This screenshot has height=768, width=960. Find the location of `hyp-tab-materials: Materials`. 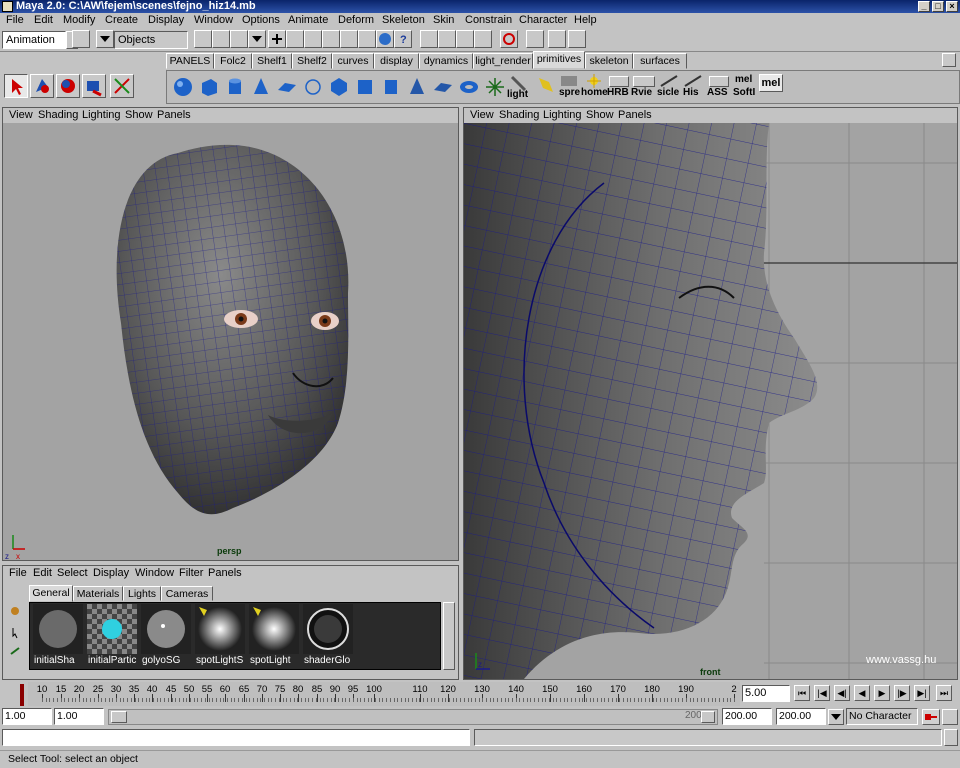

hyp-tab-materials: Materials is located at coordinates (98, 593).